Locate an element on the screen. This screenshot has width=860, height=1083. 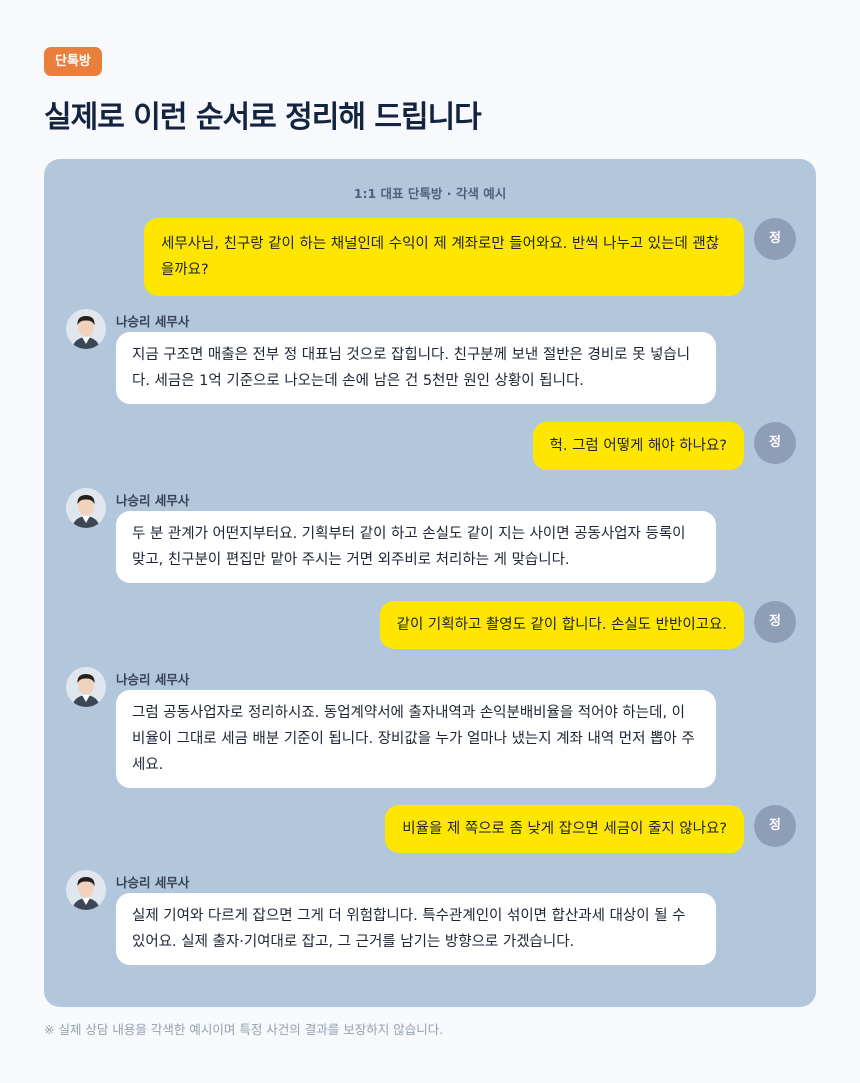
user-bubble: 헉. 그럼 어떻게 해야 하나요? is located at coordinates (638, 446).